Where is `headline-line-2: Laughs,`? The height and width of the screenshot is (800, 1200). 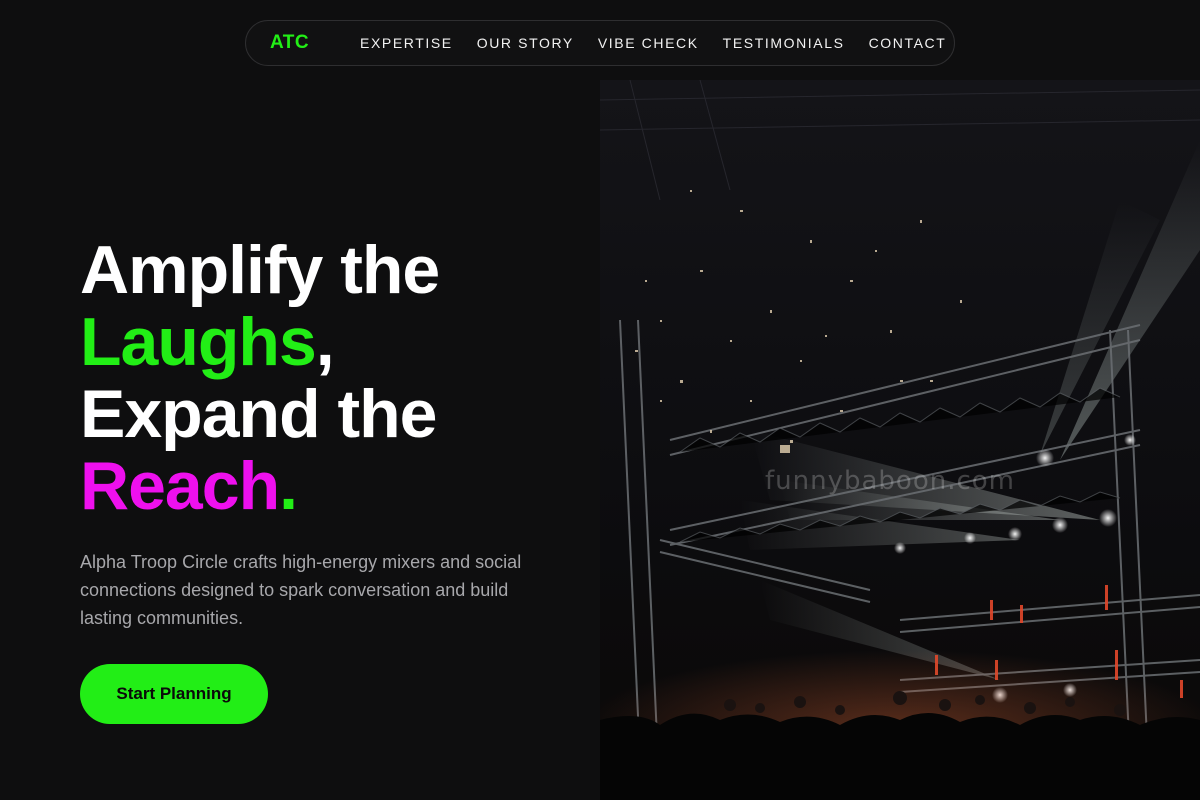 headline-line-2: Laughs, is located at coordinates (259, 342).